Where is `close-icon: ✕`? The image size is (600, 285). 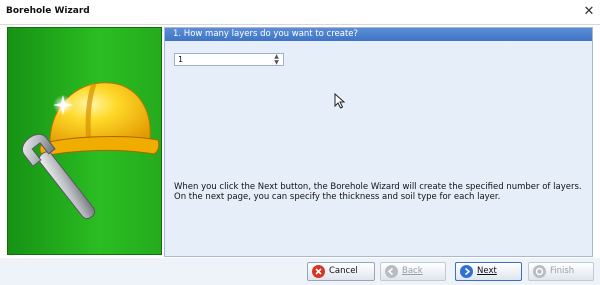
close-icon: ✕ is located at coordinates (589, 11).